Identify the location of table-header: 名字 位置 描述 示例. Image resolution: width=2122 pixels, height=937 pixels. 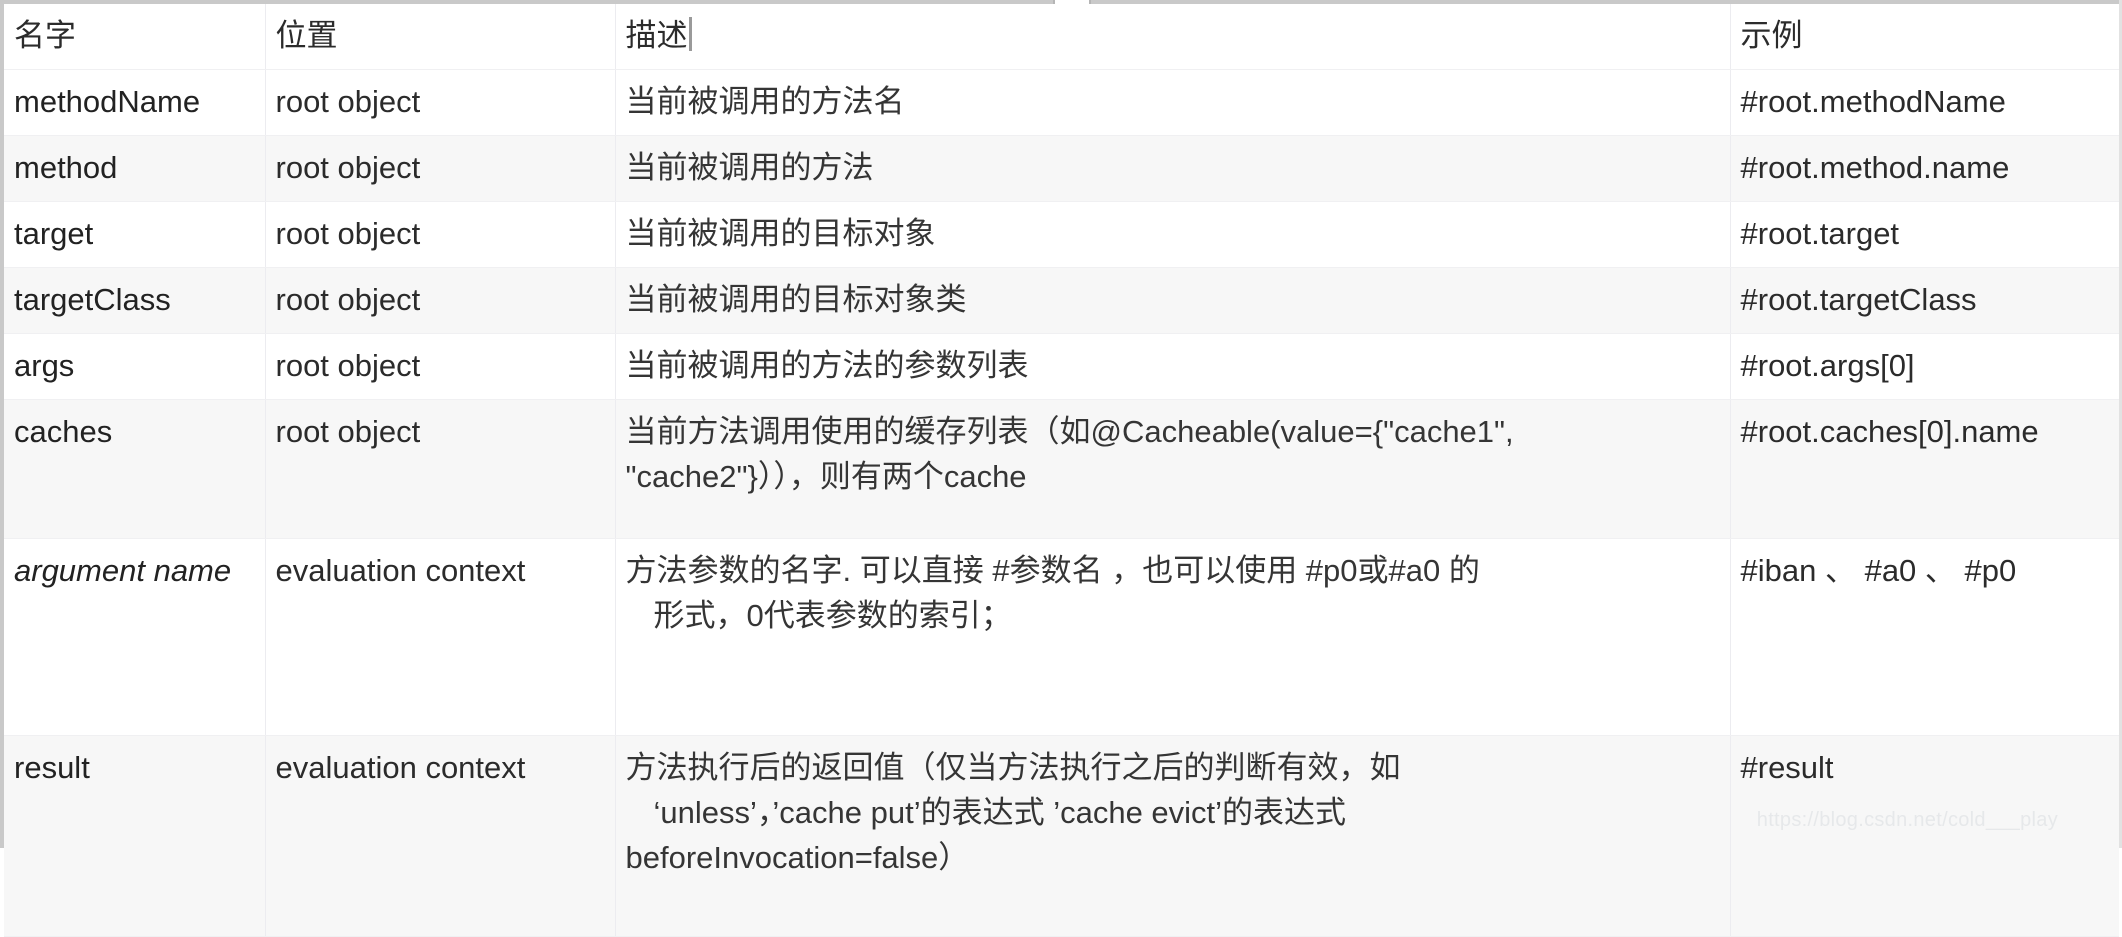
(1061, 37).